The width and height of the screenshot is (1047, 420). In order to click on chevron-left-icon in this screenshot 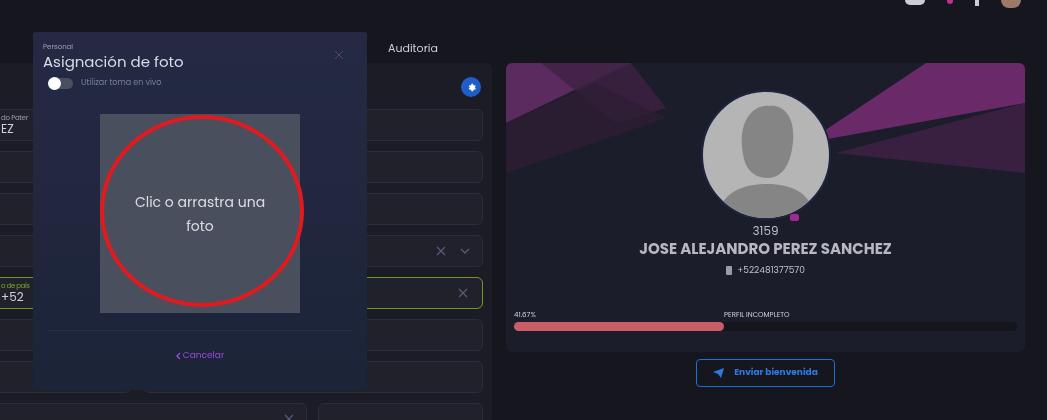, I will do `click(178, 356)`.